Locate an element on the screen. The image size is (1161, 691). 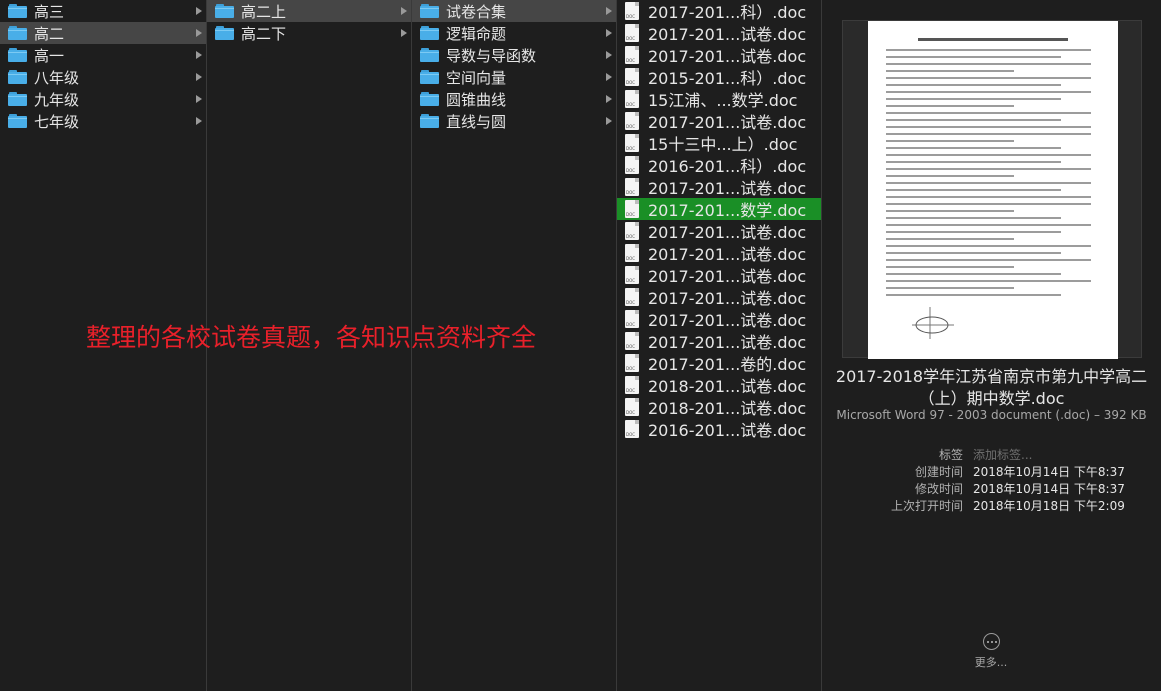
file-name: 15江浦、...数学.doc is located at coordinates (723, 100).